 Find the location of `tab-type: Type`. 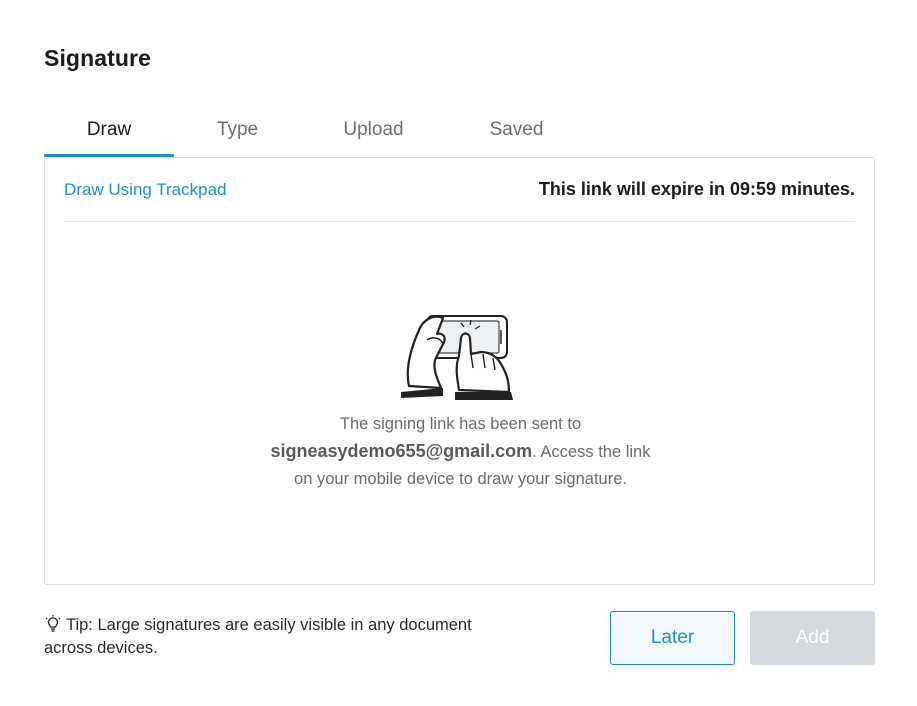

tab-type: Type is located at coordinates (237, 132).